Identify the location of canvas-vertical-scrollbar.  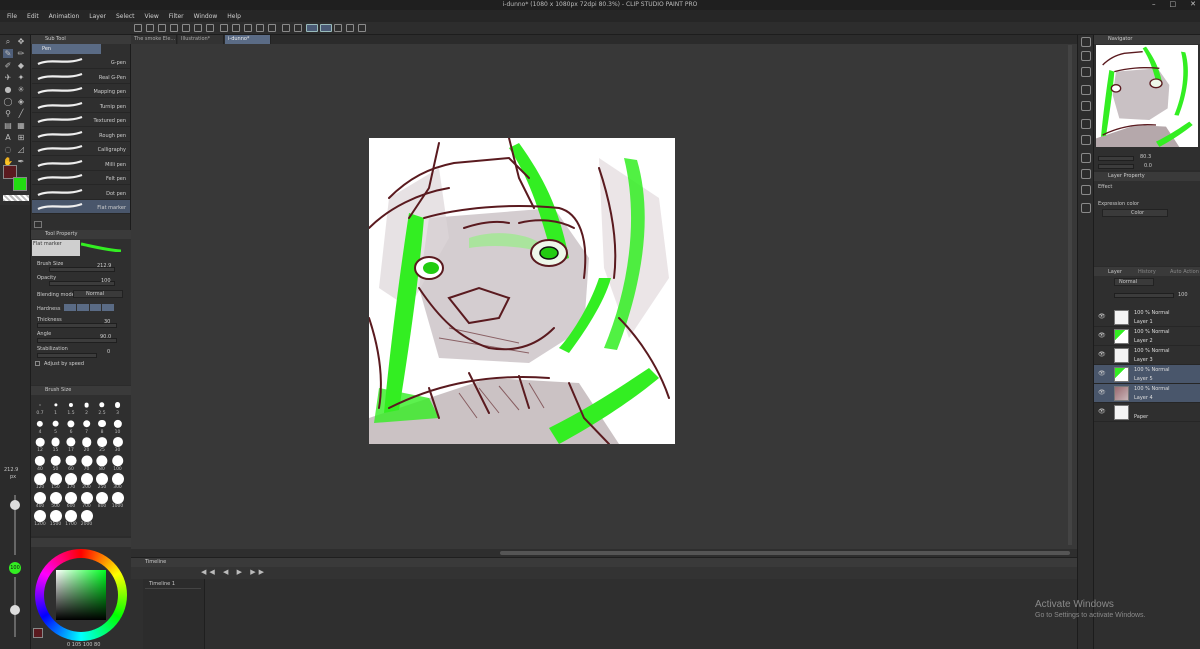
(1070, 295).